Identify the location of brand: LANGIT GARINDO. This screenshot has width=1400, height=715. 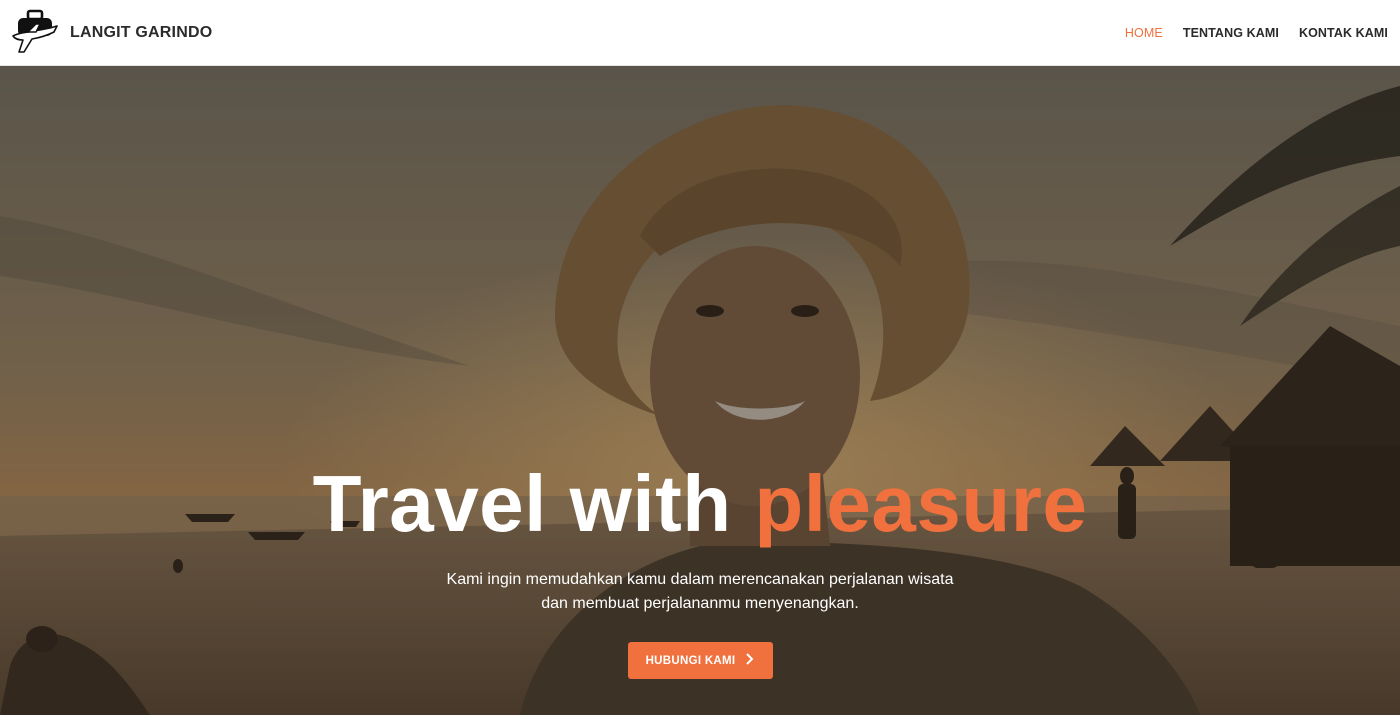
(106, 33).